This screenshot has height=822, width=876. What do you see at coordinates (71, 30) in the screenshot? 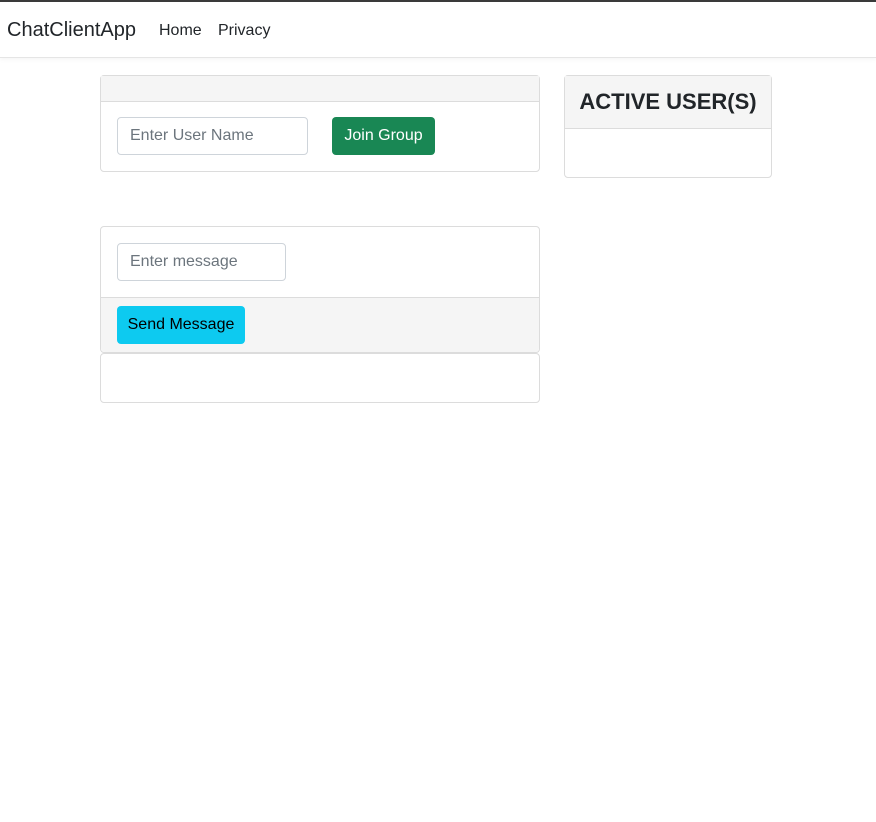
I see `navbar-brand: ChatClientApp` at bounding box center [71, 30].